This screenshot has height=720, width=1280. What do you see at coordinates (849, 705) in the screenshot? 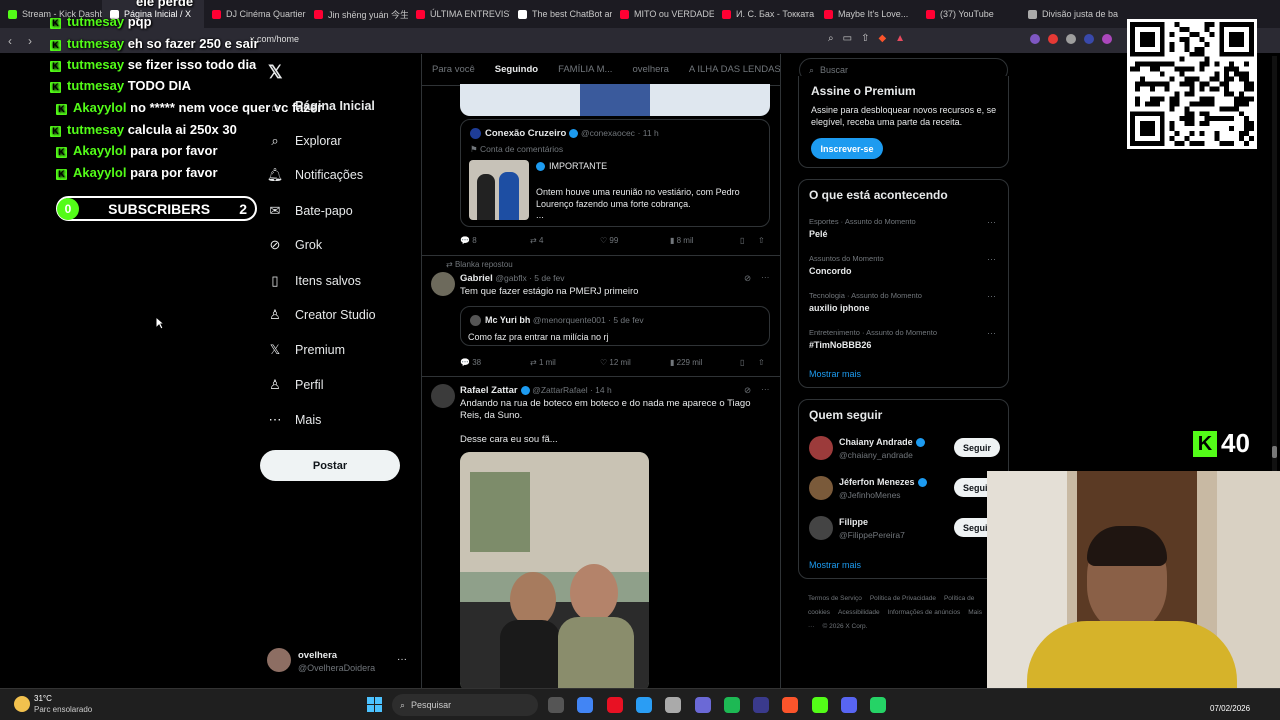
I see `discord-icon` at bounding box center [849, 705].